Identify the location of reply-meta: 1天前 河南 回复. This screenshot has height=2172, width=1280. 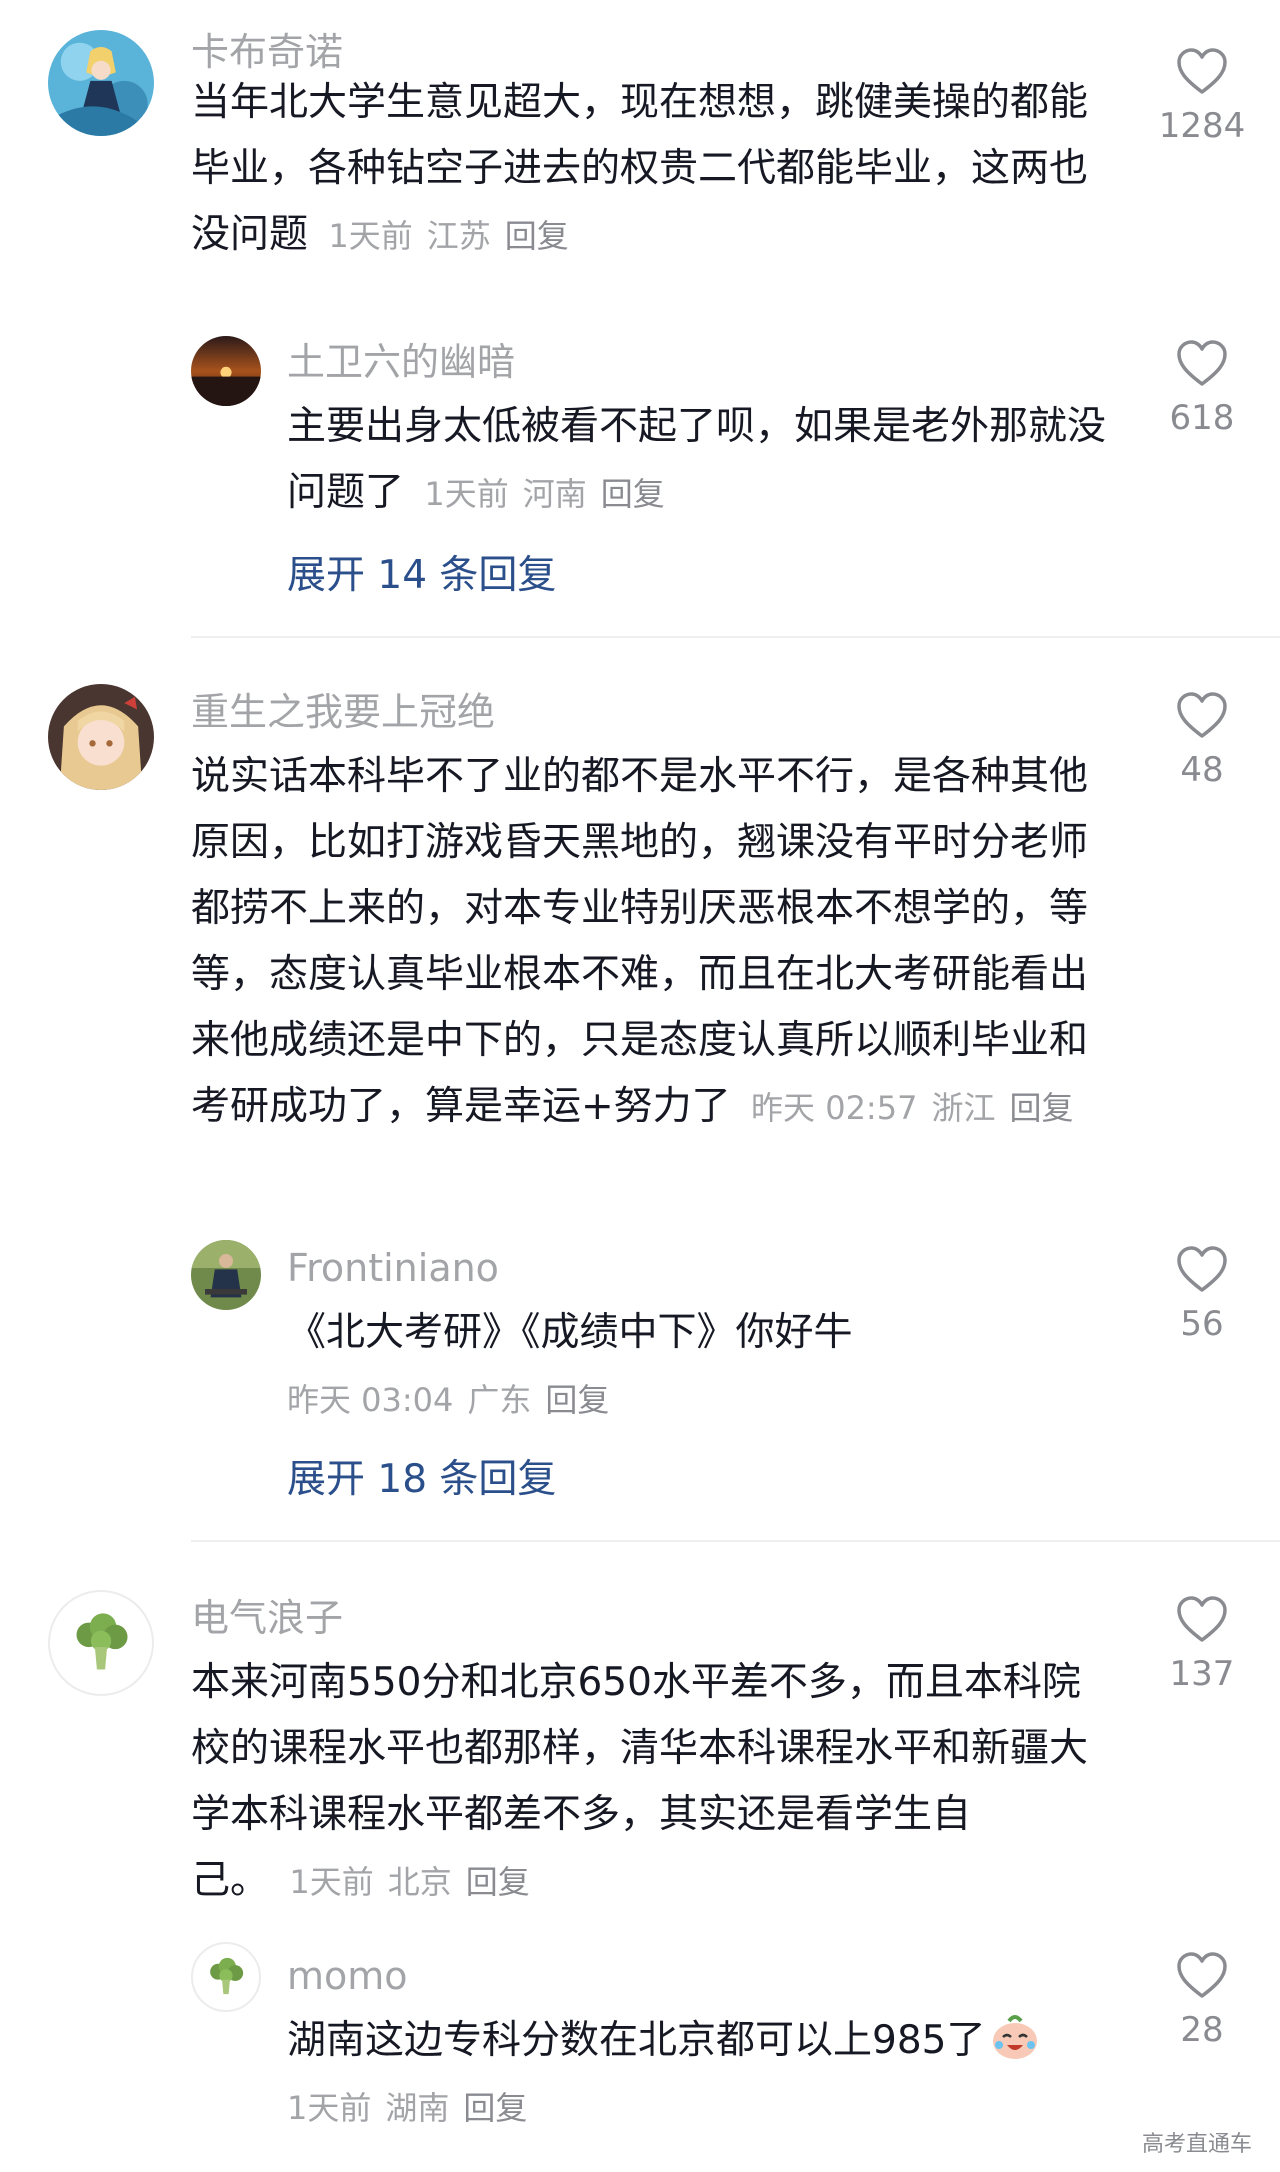
(541, 494).